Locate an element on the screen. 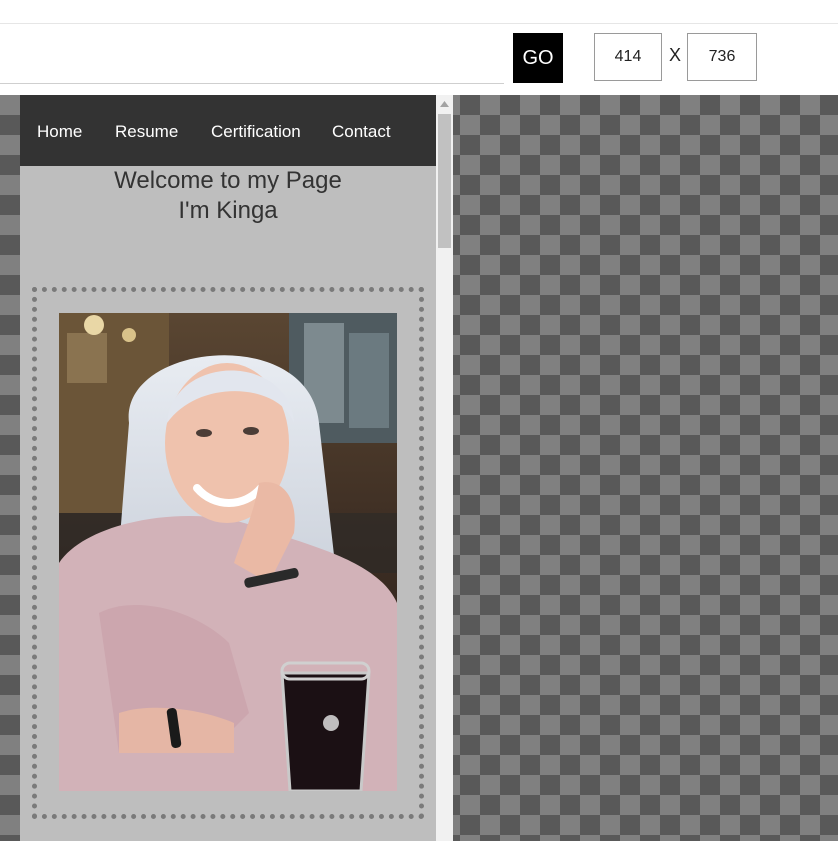  site-navbar: Home Resume Certification Contact is located at coordinates (228, 130).